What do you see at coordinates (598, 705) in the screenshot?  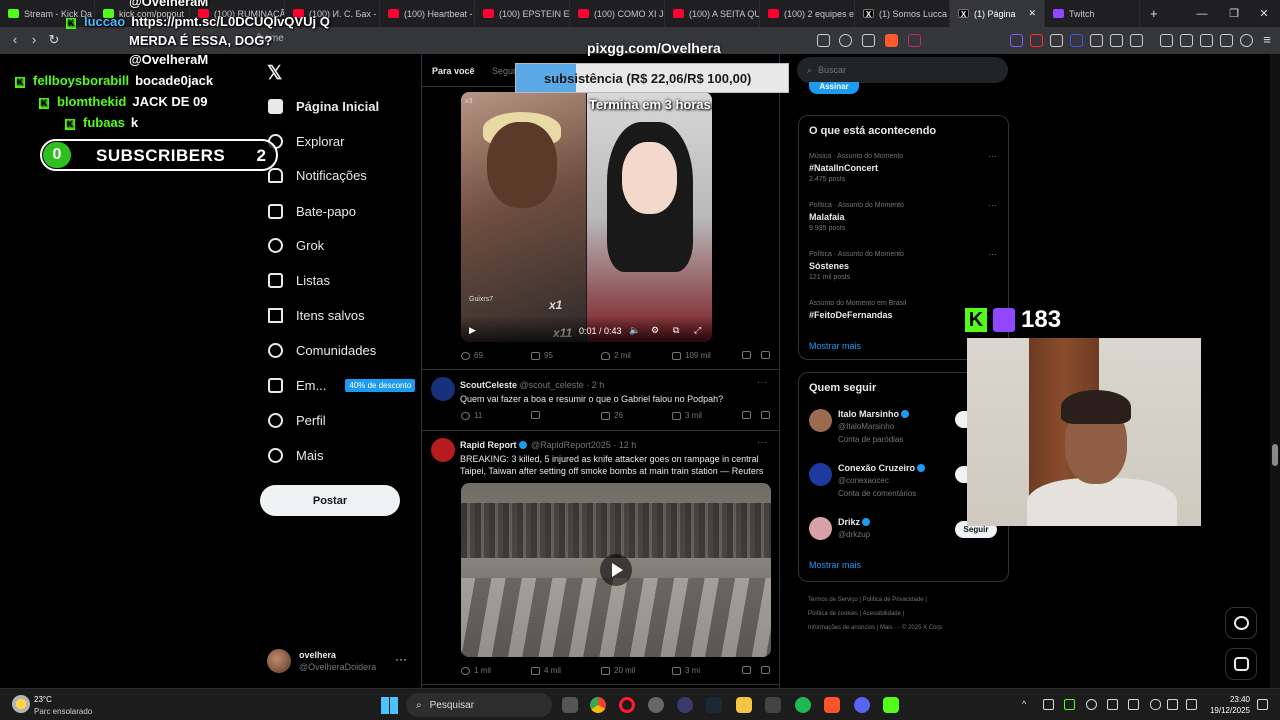 I see `chrome-icon` at bounding box center [598, 705].